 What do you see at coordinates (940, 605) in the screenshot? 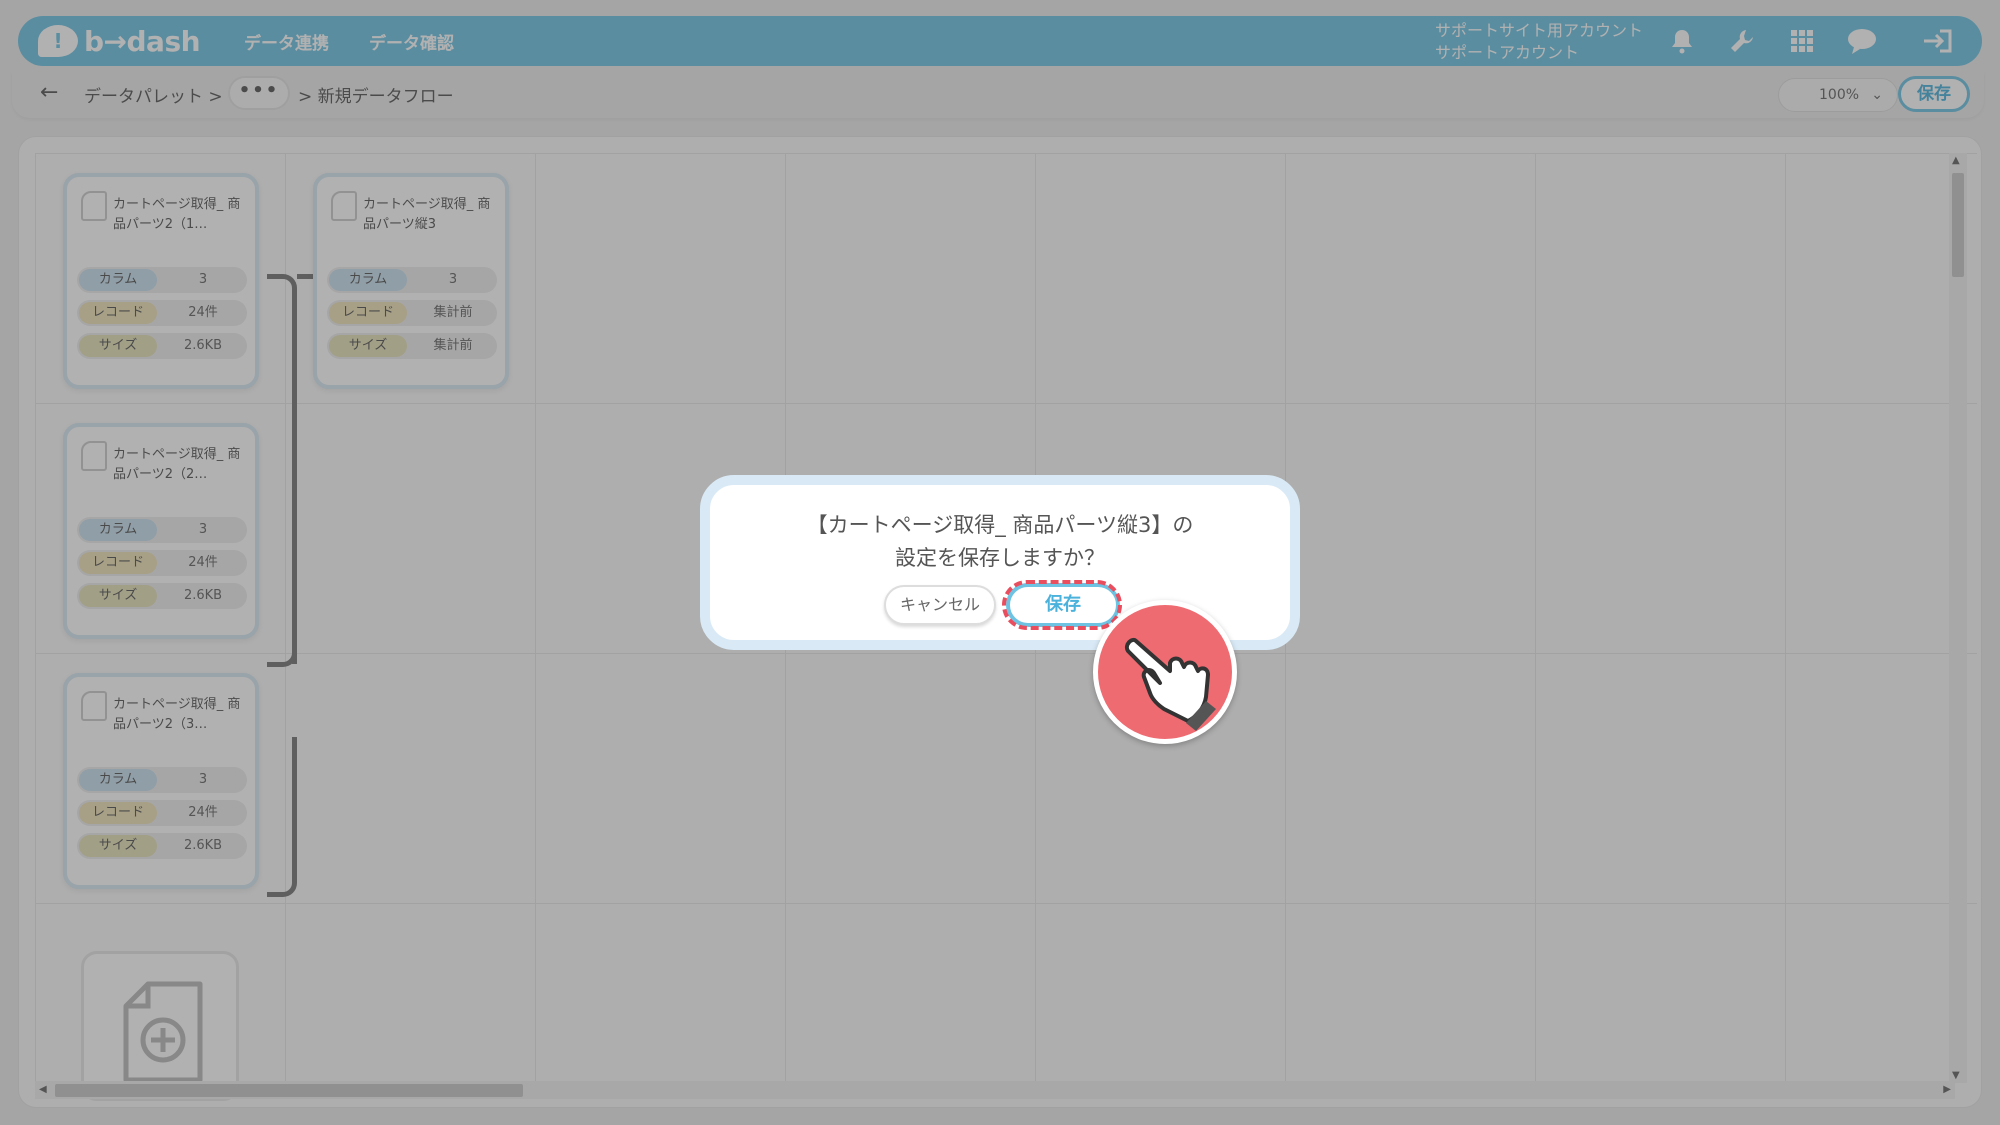
I see `cancel-button: キャンセル` at bounding box center [940, 605].